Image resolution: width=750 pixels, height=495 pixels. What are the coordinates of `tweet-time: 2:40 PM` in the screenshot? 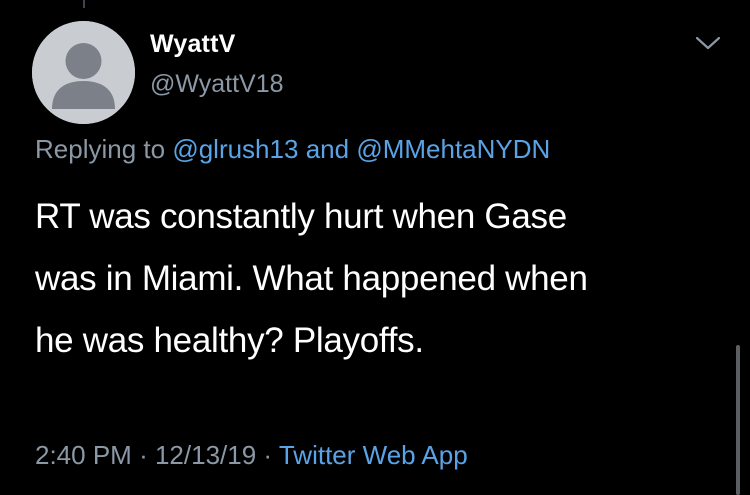 It's located at (83, 455).